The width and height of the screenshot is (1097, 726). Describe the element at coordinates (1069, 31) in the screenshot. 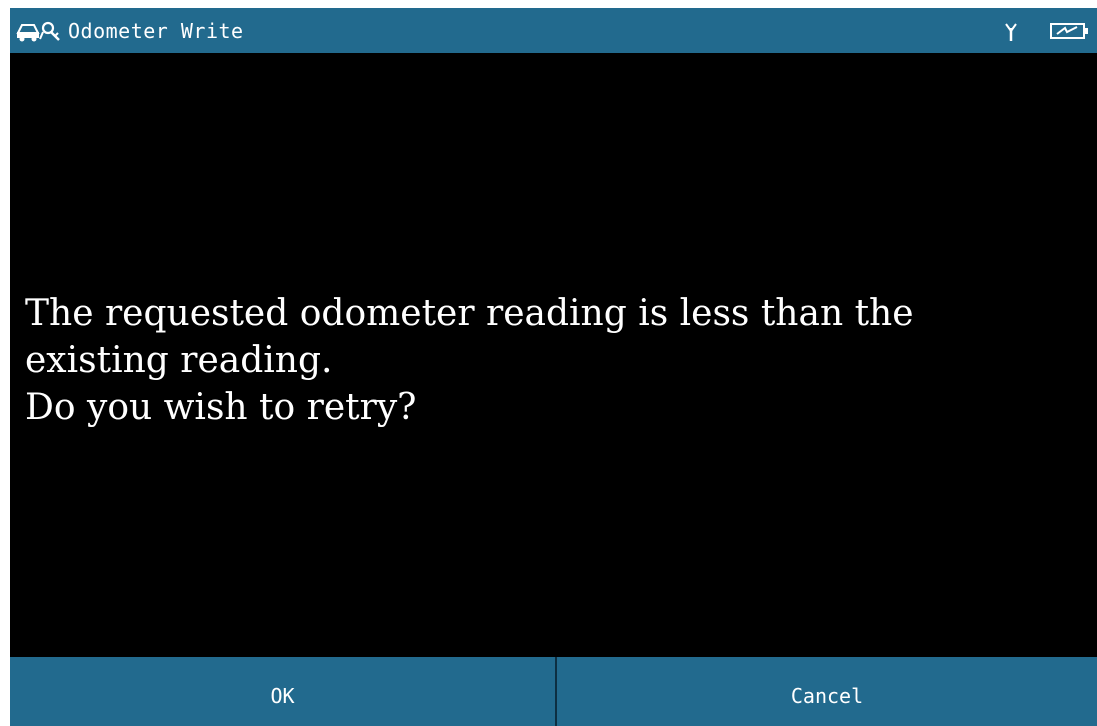

I see `battery-charging-icon` at that location.